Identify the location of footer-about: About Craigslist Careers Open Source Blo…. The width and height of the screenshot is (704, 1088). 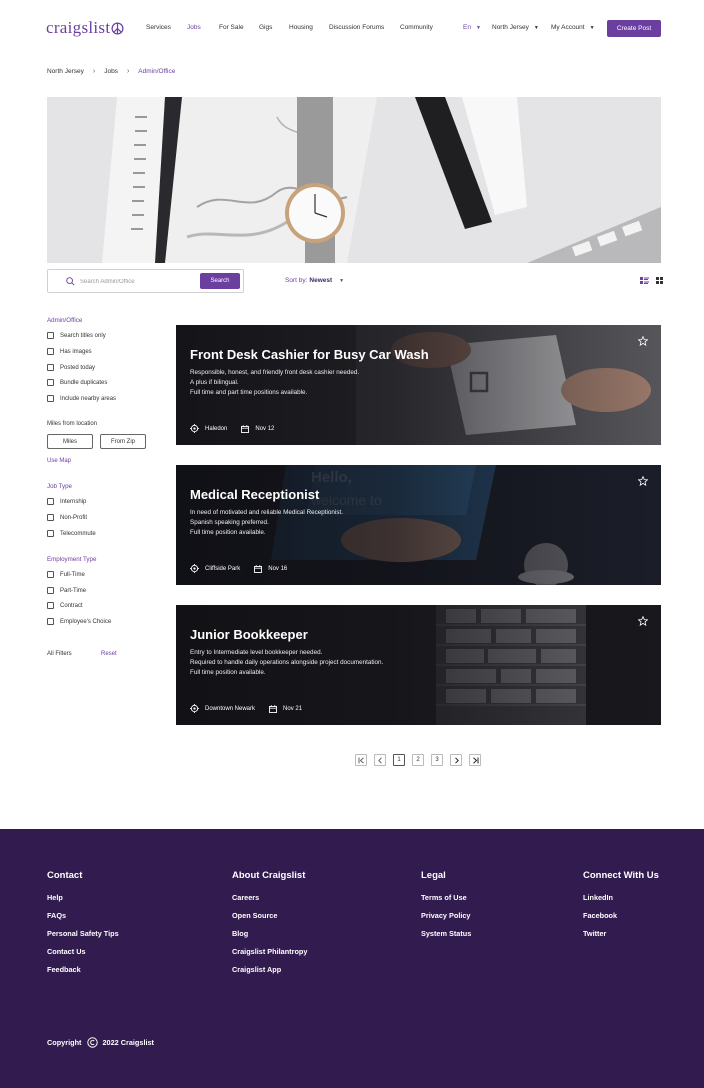
(269, 926).